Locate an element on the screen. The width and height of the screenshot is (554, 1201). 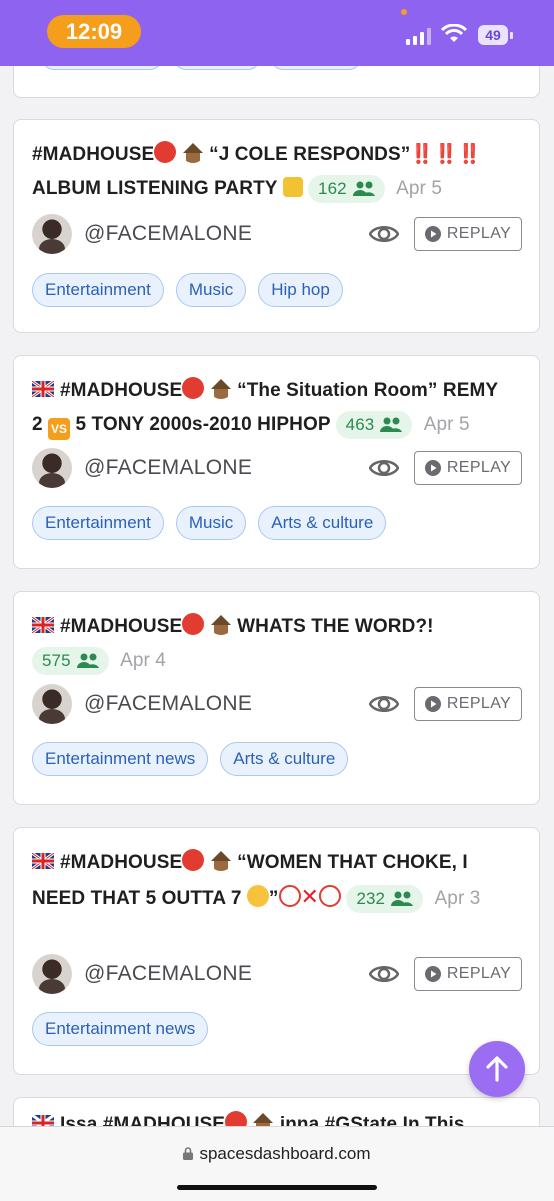
battery-icon: 49 is located at coordinates (493, 35).